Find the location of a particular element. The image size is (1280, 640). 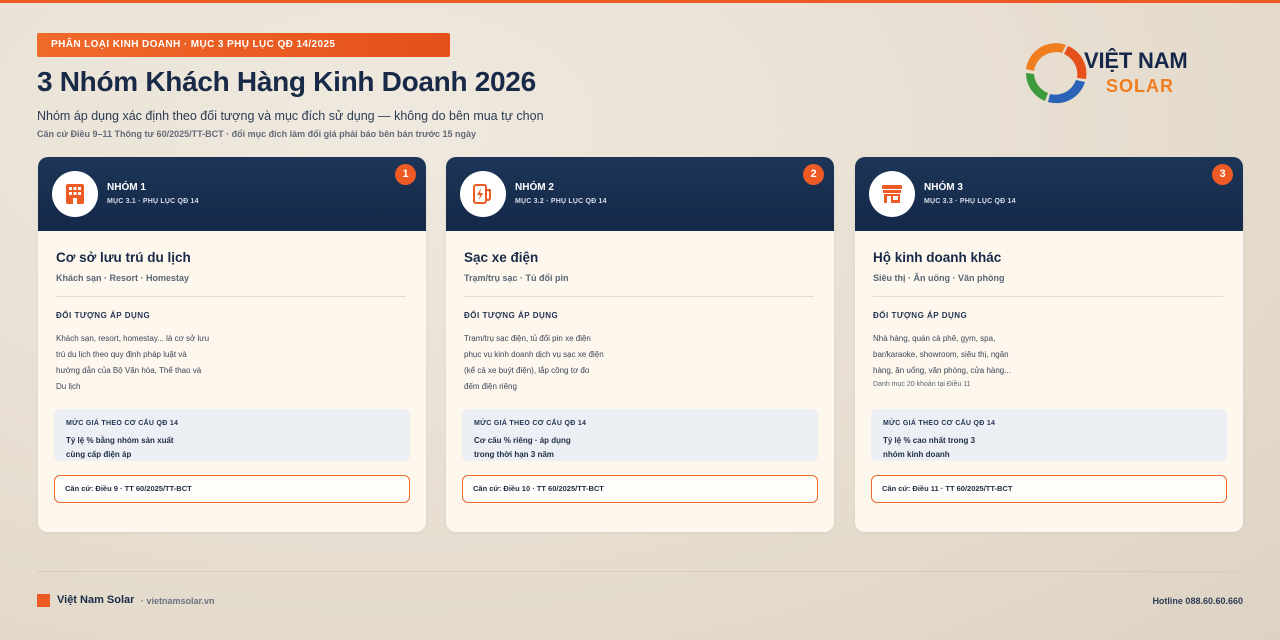

group-label: NHÓM 2 is located at coordinates (534, 187).